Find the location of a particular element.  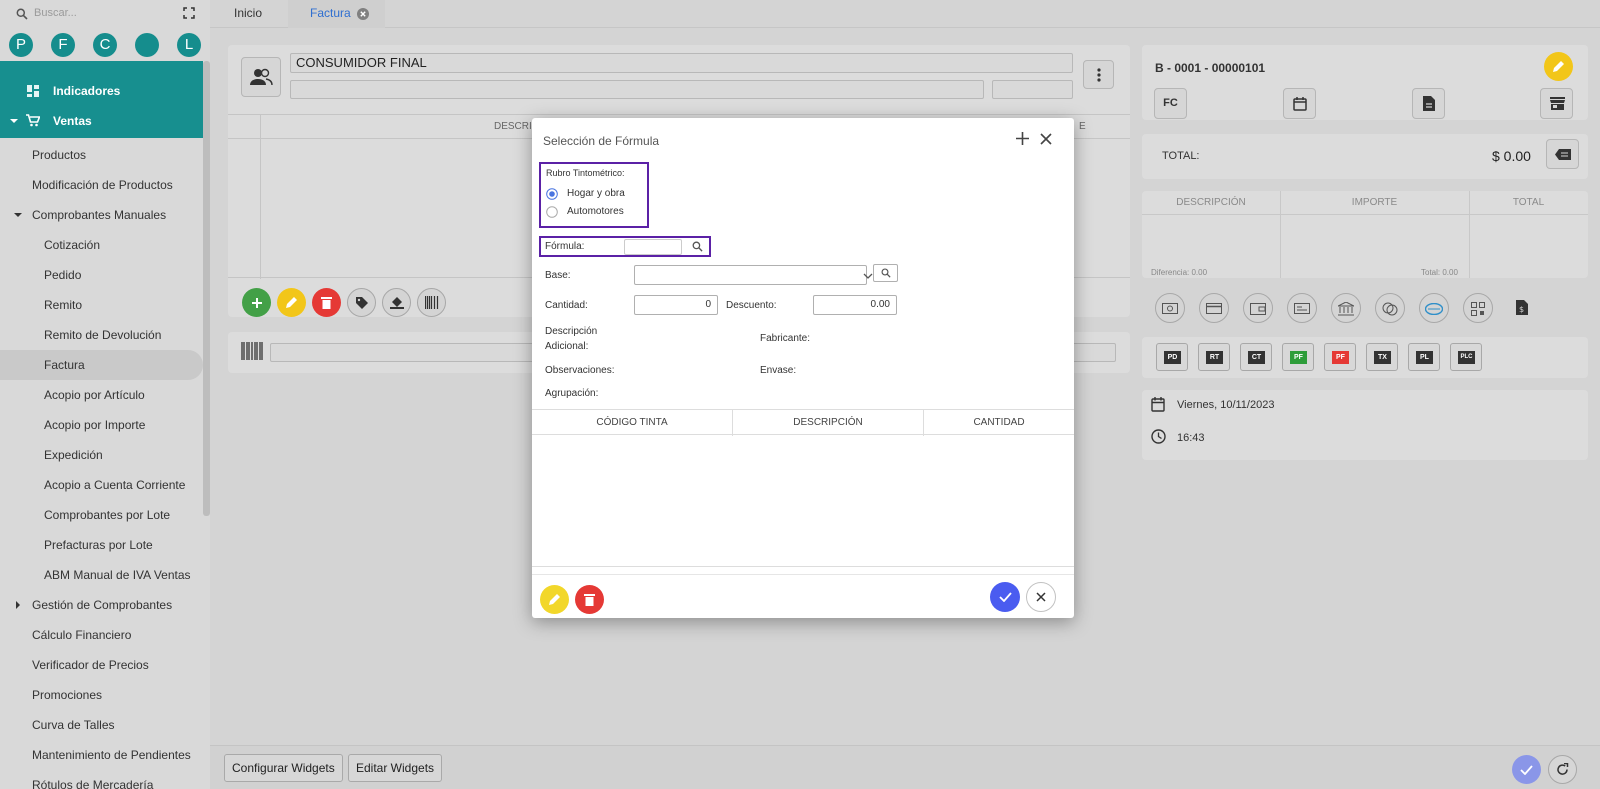

doc-type-tx: TX is located at coordinates (1382, 357).